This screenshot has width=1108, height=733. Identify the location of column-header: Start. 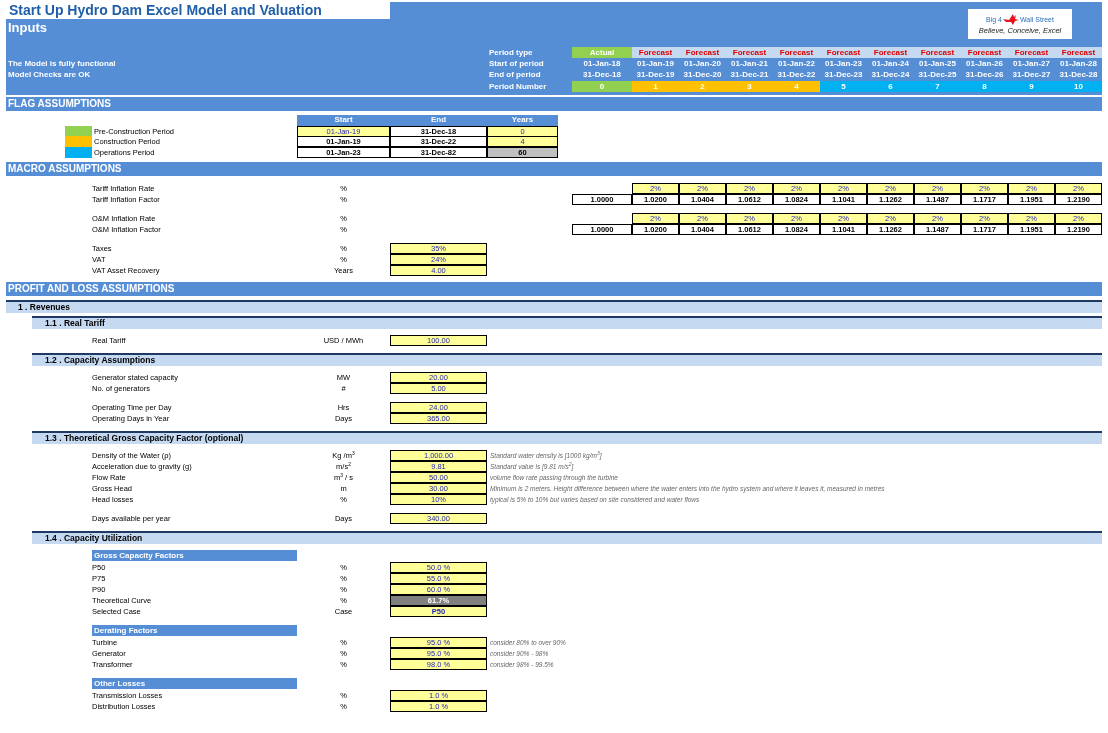
(343, 120).